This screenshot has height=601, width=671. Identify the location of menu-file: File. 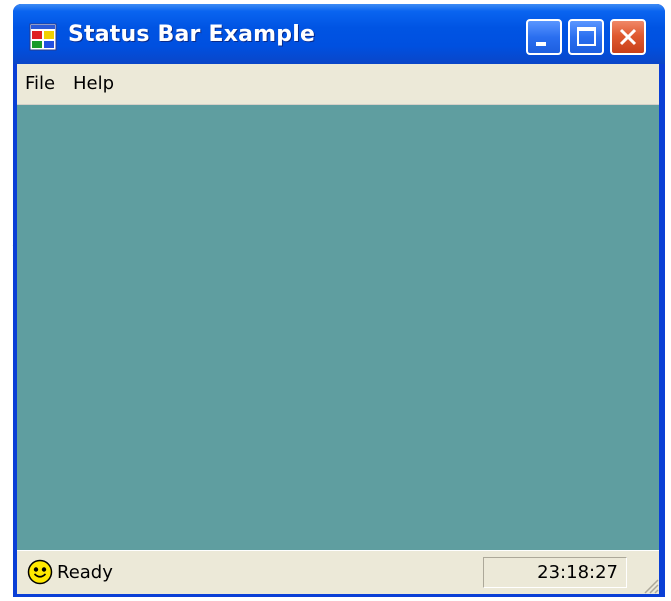
(40, 83).